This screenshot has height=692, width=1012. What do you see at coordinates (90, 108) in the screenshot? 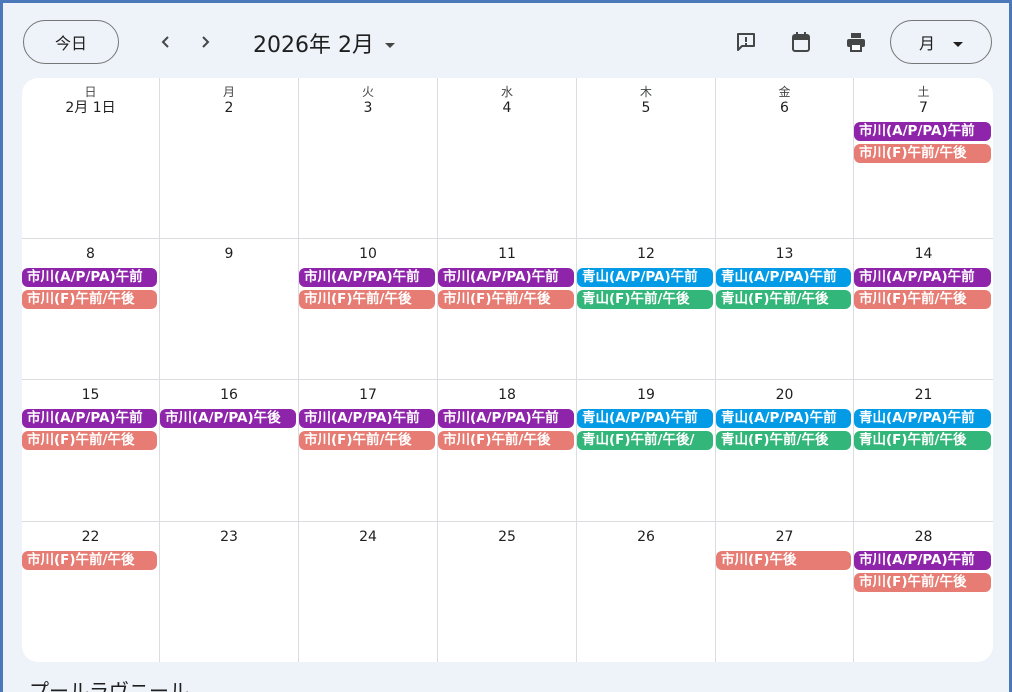
I see `day-number: 2月 1日` at bounding box center [90, 108].